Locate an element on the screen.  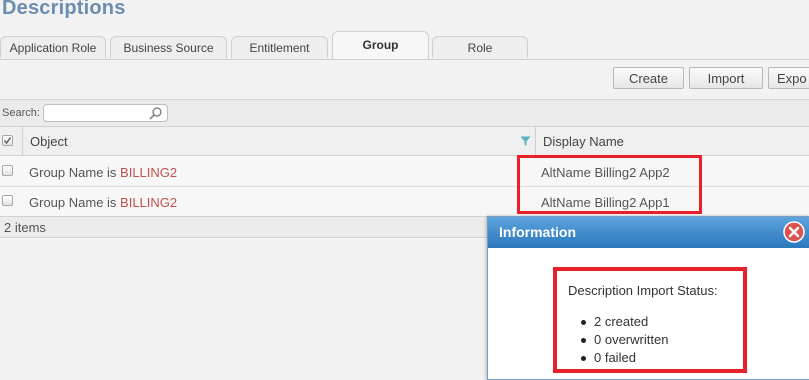
display-name-highlight is located at coordinates (609, 184).